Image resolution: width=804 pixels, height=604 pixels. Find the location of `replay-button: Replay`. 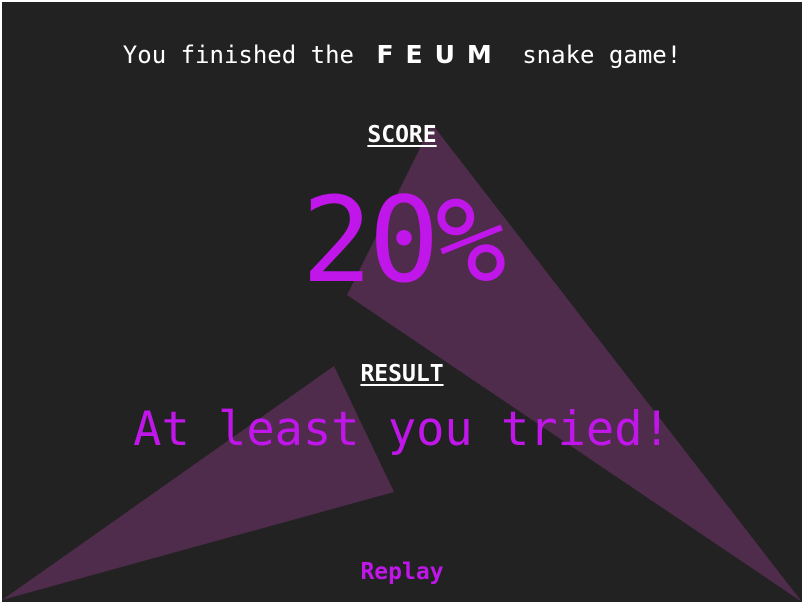

replay-button: Replay is located at coordinates (402, 572).